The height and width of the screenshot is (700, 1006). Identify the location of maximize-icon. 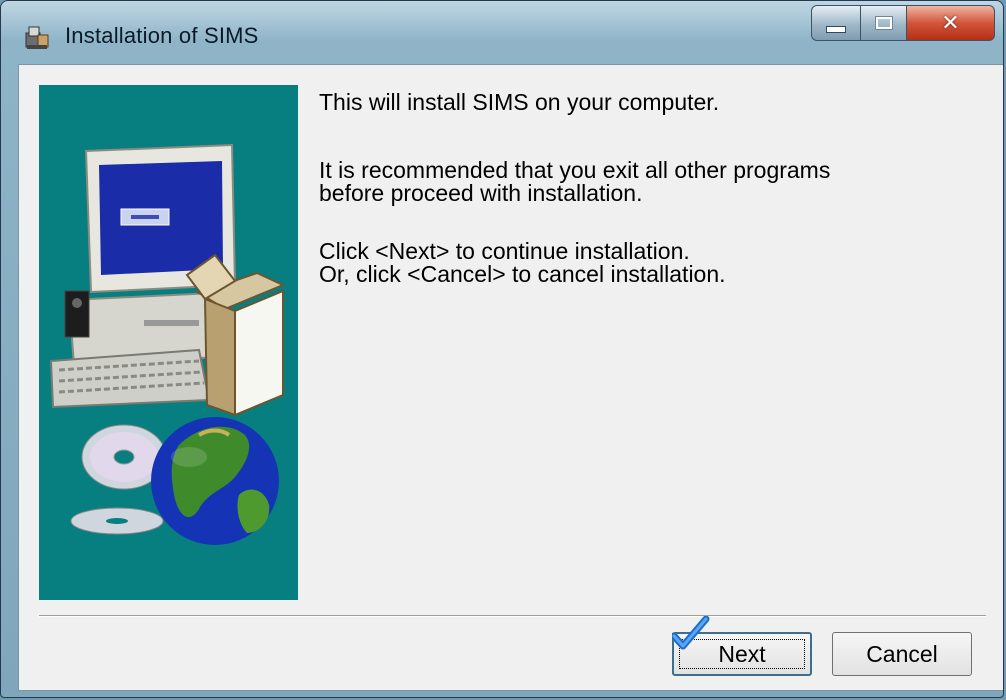
(883, 23).